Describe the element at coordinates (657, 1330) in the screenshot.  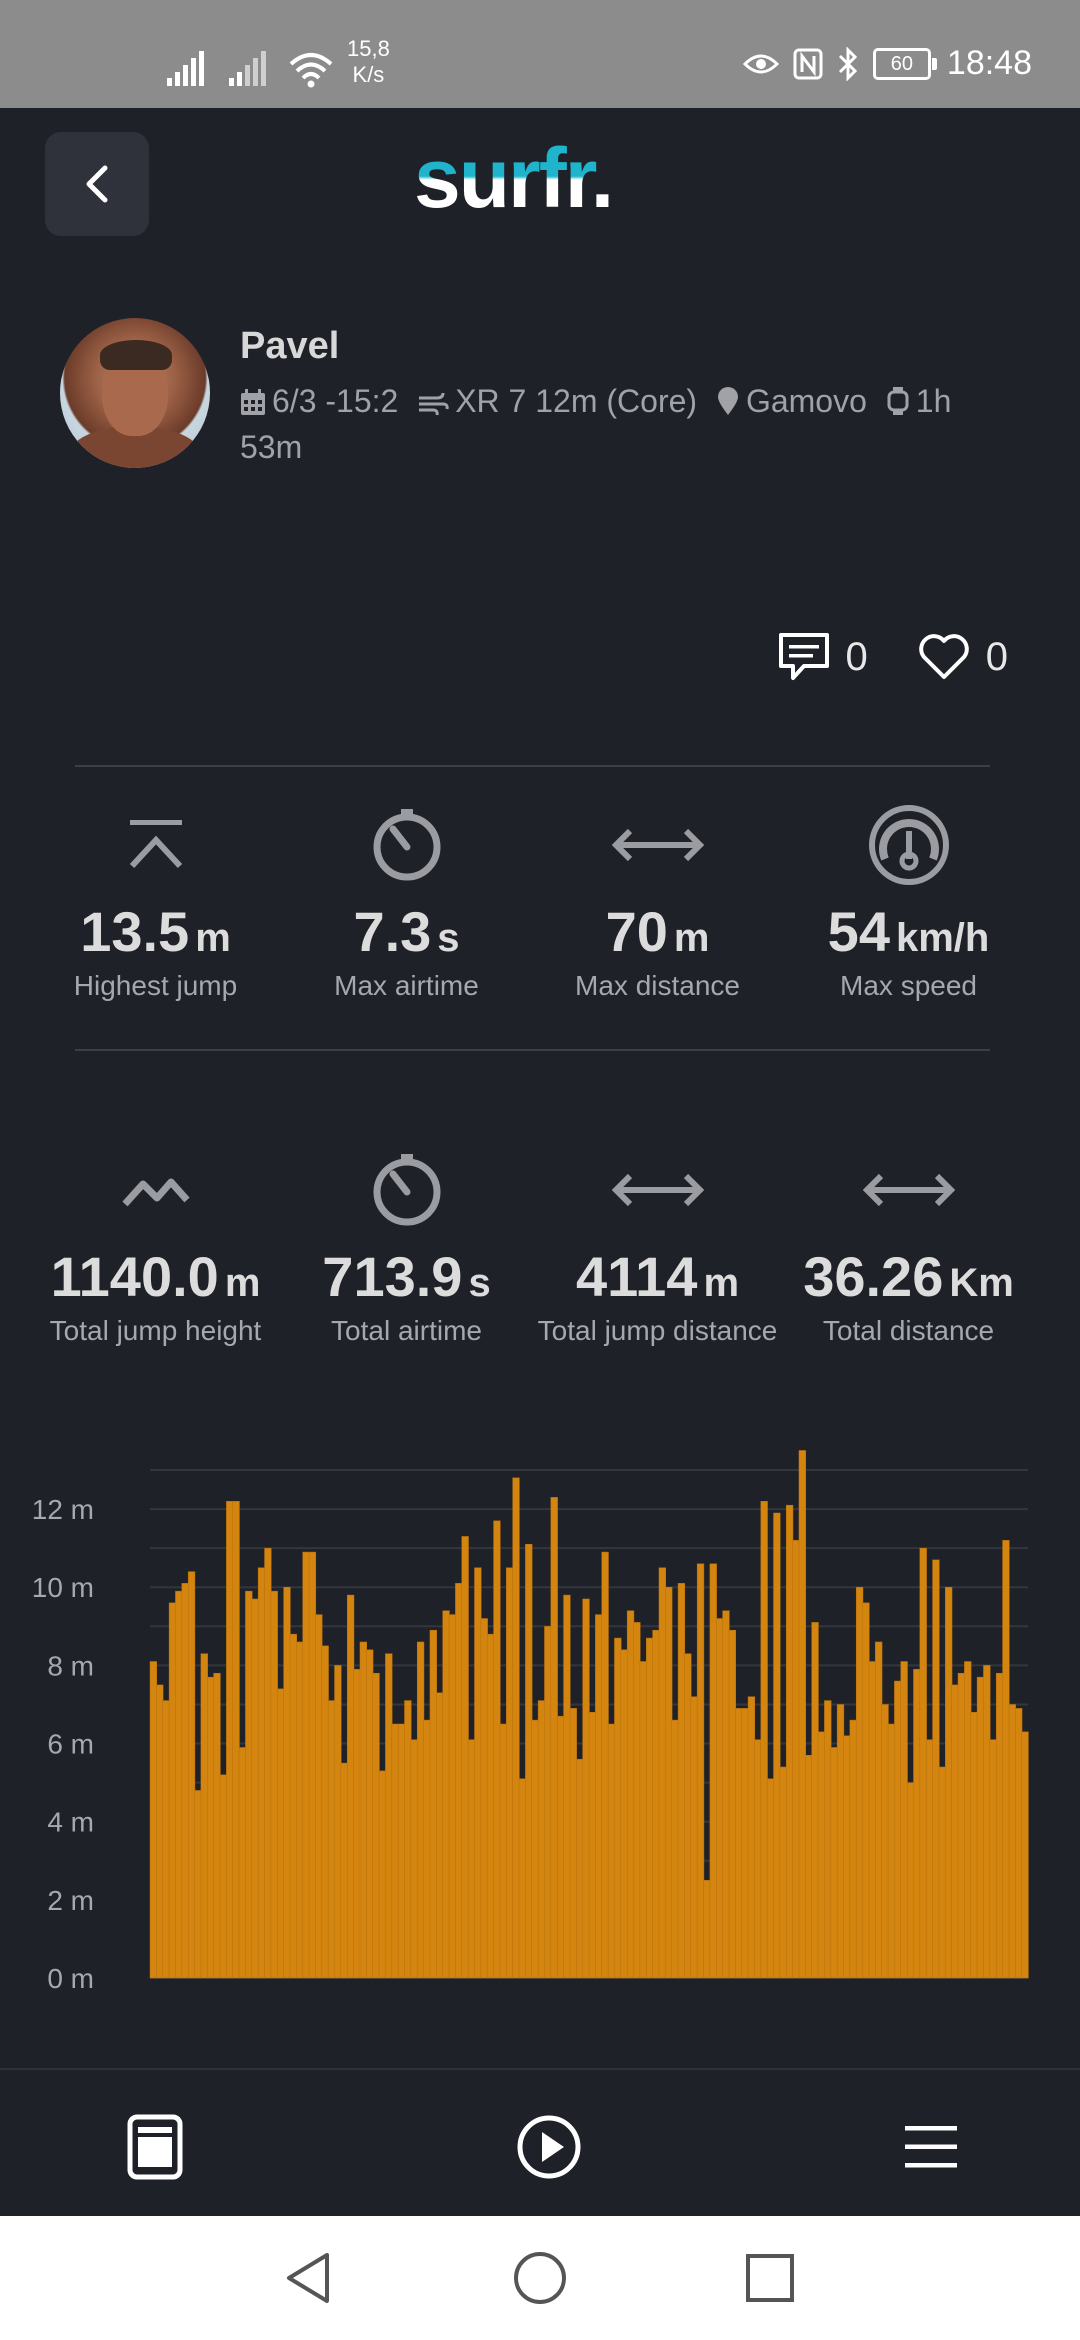
I see `stat-label: Total jump distance` at that location.